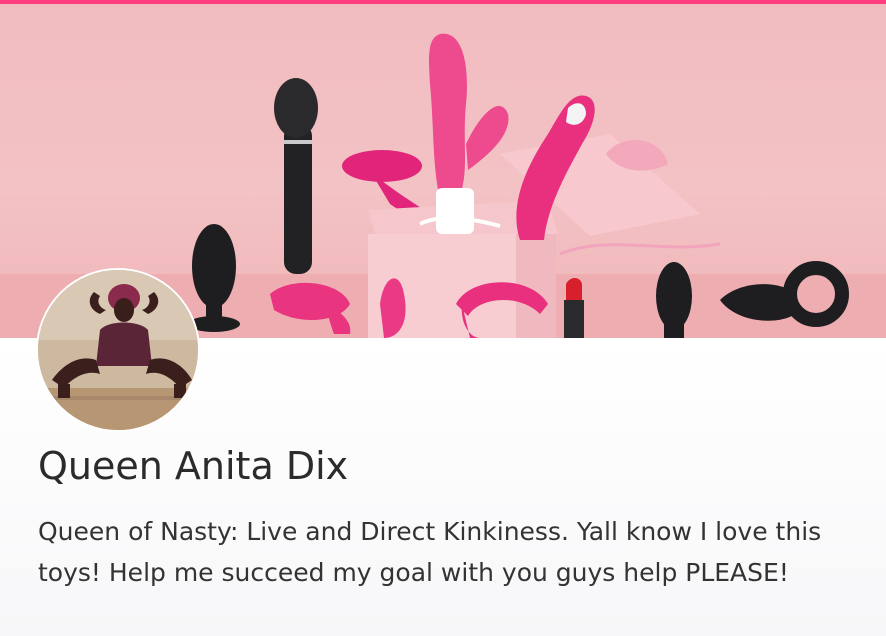  What do you see at coordinates (574, 308) in the screenshot?
I see `lipstick-shape` at bounding box center [574, 308].